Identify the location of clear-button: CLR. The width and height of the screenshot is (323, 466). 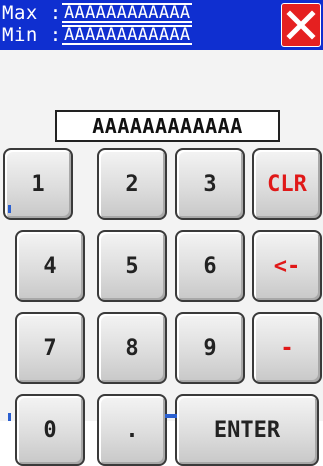
(287, 184).